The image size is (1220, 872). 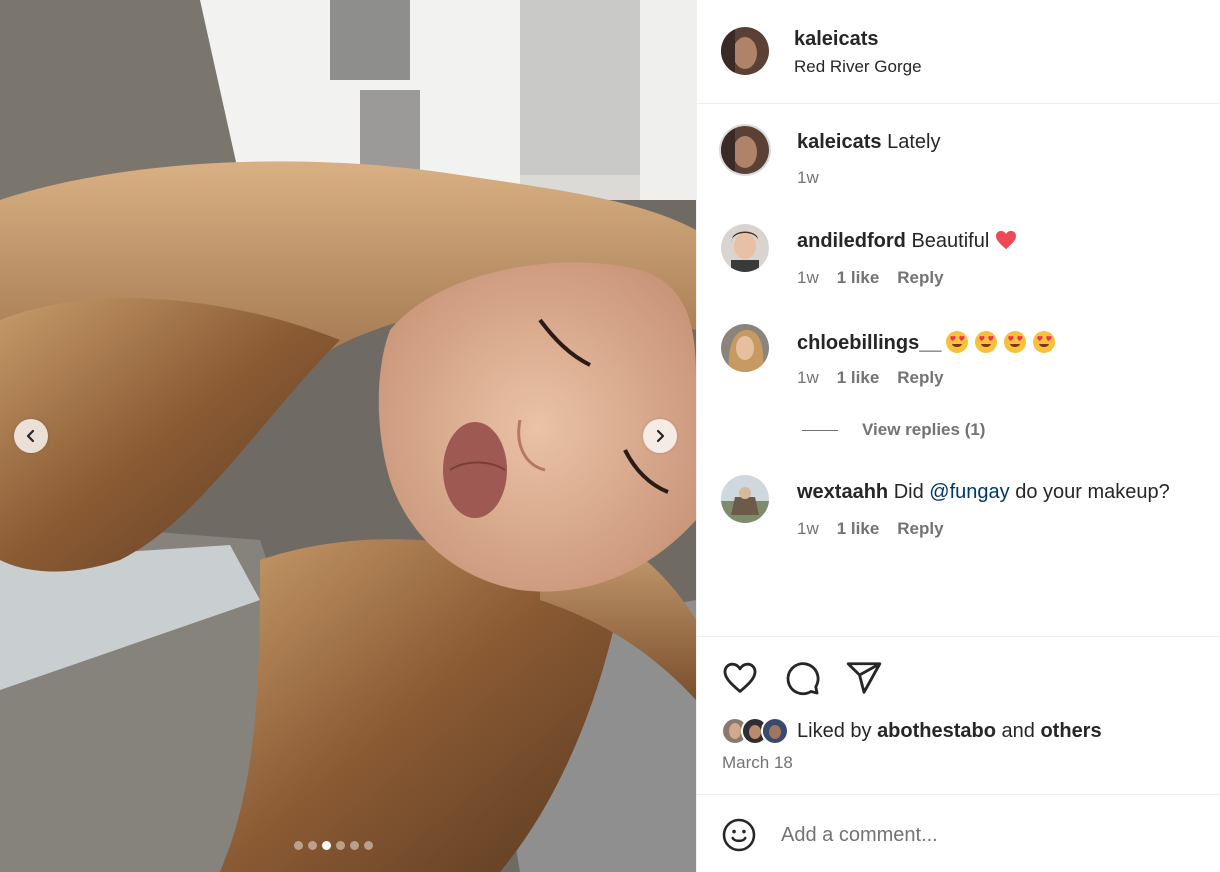 What do you see at coordinates (775, 731) in the screenshot?
I see `liker-avatar` at bounding box center [775, 731].